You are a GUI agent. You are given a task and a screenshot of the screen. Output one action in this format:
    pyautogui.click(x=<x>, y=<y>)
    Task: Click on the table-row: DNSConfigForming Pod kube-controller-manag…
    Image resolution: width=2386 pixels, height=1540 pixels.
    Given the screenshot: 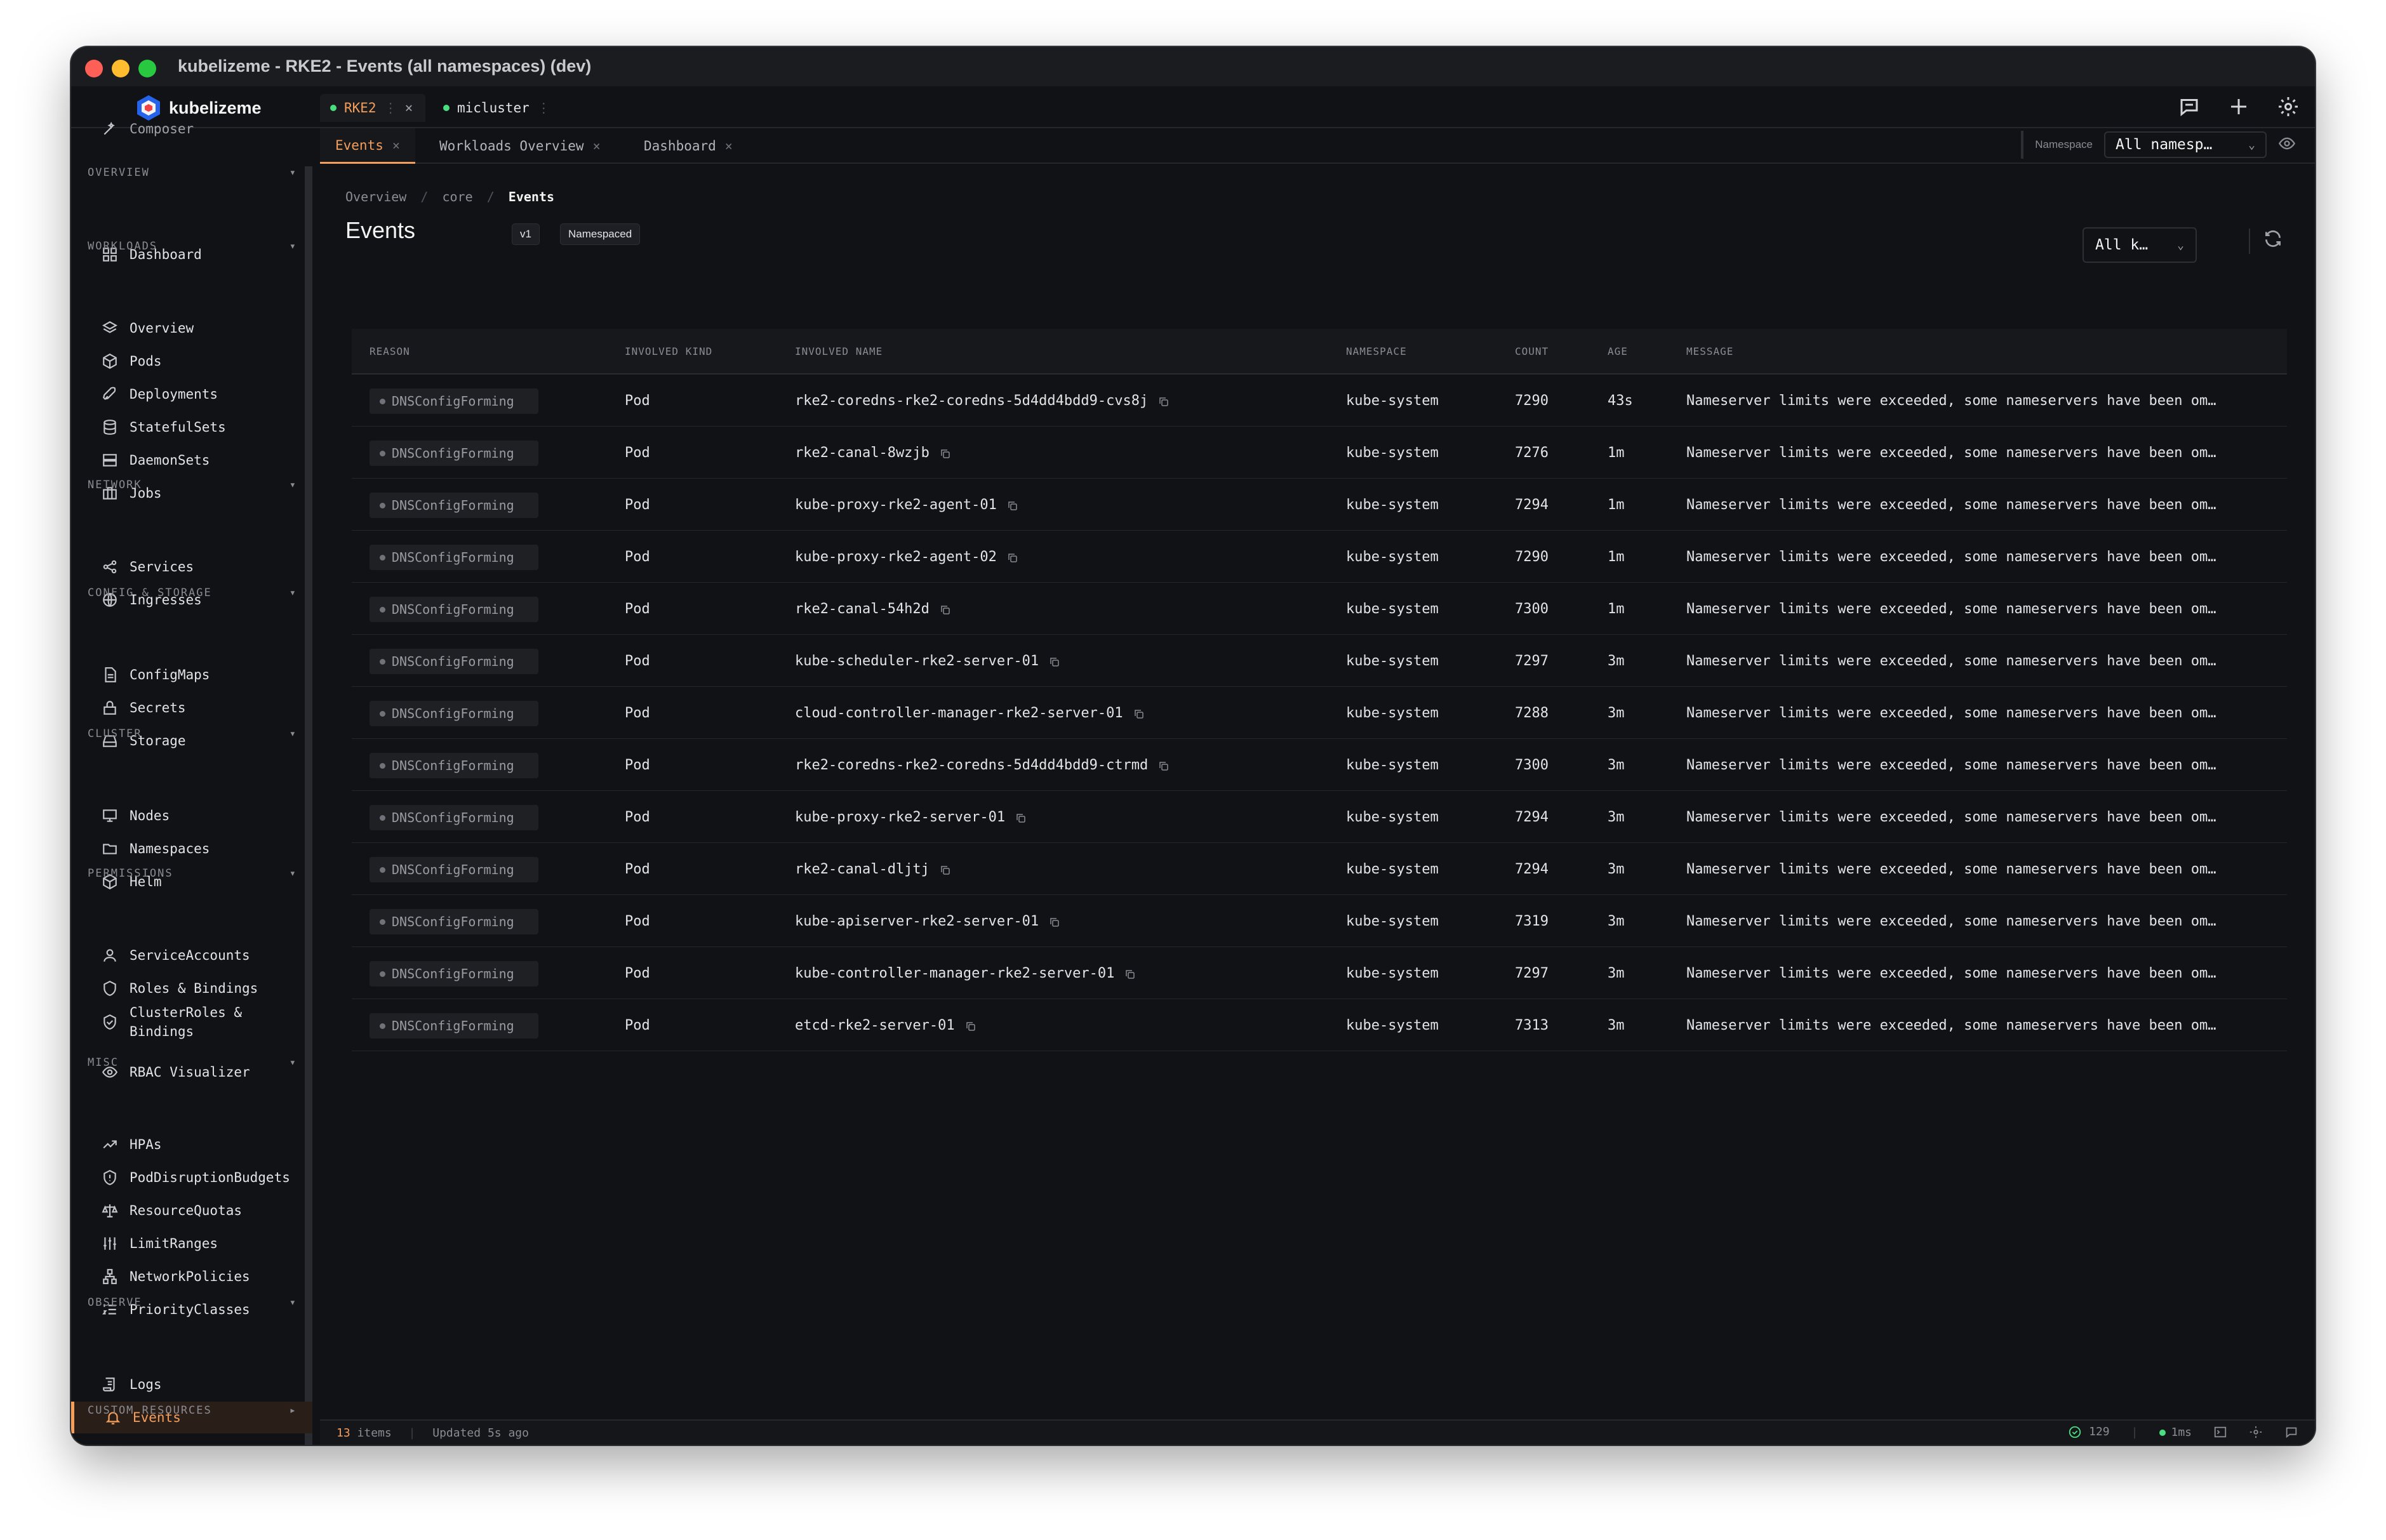 What is the action you would take?
    pyautogui.click(x=1319, y=973)
    